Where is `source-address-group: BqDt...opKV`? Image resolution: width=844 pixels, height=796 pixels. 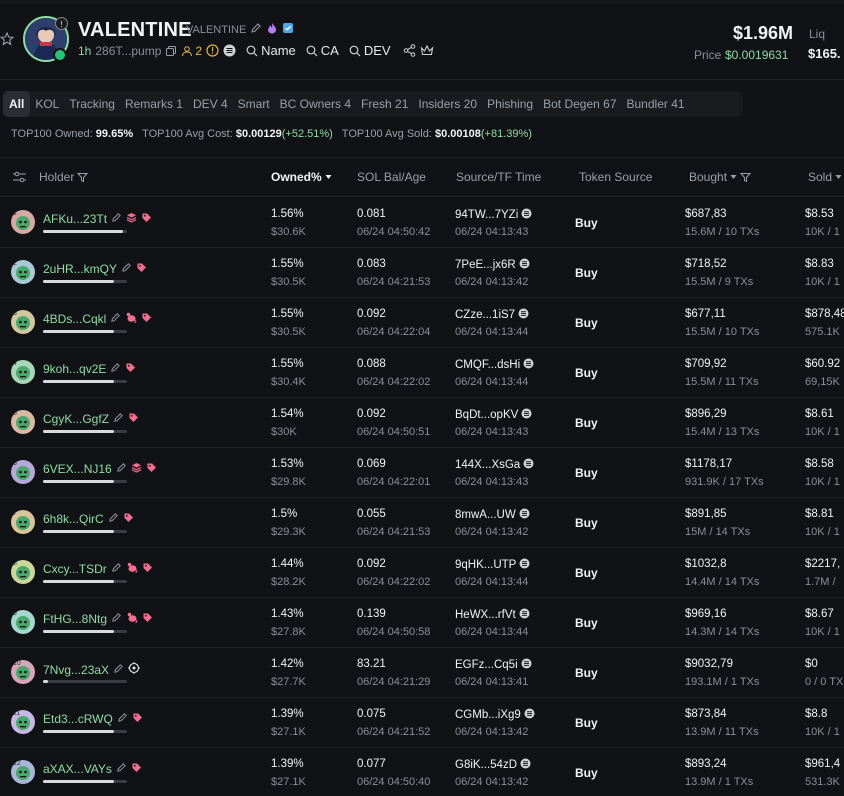 source-address-group: BqDt...opKV is located at coordinates (493, 415).